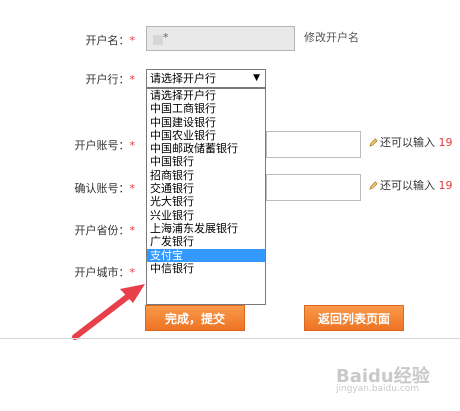 Image resolution: width=460 pixels, height=411 pixels. I want to click on baidu-jingyan-watermark: Baidu经验 jingyan.baidu.com, so click(383, 380).